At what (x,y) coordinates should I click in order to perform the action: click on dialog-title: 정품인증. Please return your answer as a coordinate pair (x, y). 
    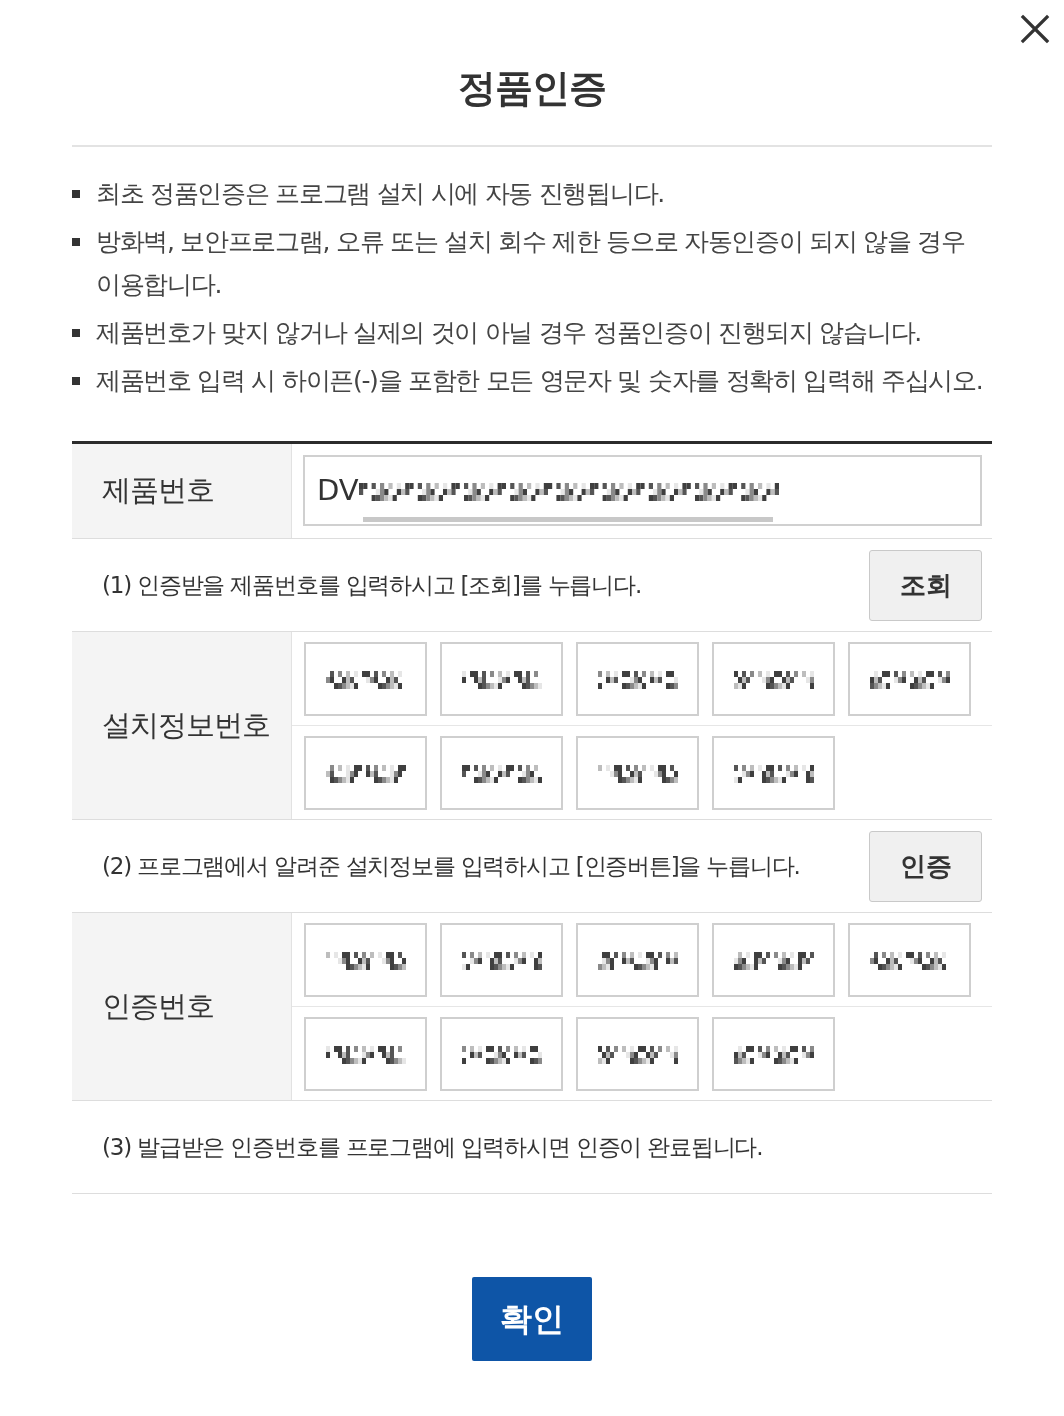
    Looking at the image, I should click on (532, 88).